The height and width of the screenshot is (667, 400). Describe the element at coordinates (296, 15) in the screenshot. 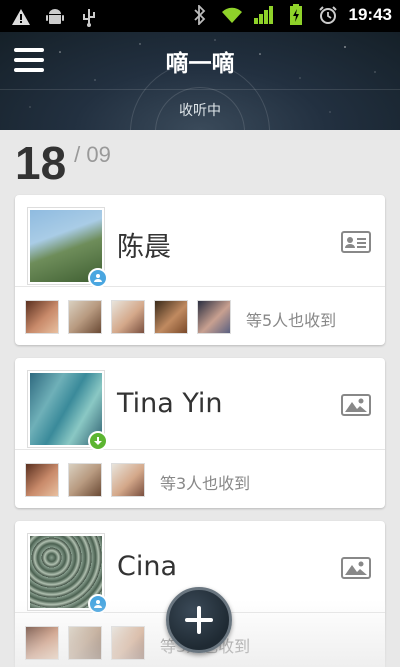

I see `battery-icon` at that location.